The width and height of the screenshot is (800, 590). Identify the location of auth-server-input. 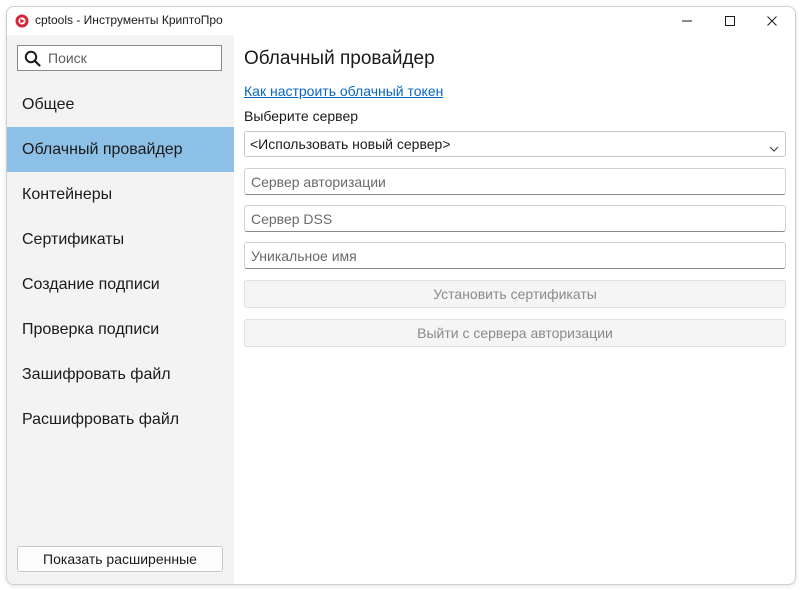
(515, 181).